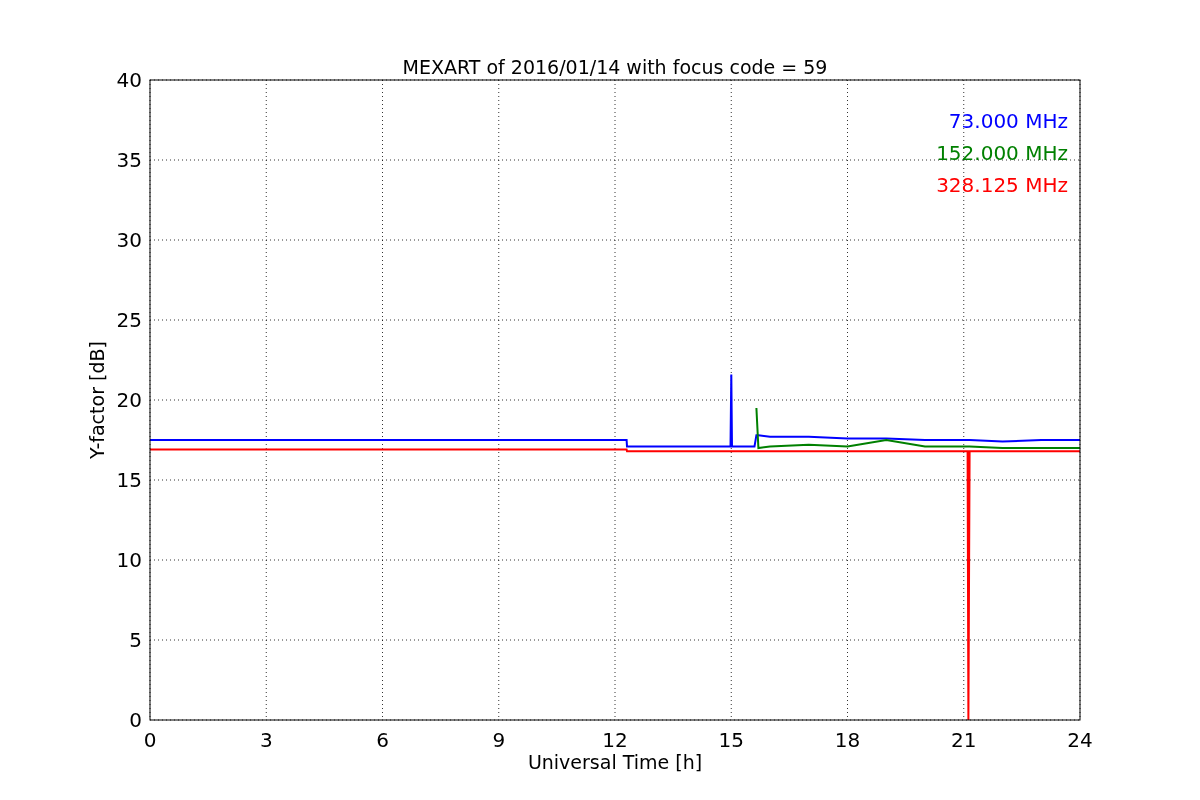 The height and width of the screenshot is (800, 1200). What do you see at coordinates (731, 740) in the screenshot?
I see `x-tick-label: 15` at bounding box center [731, 740].